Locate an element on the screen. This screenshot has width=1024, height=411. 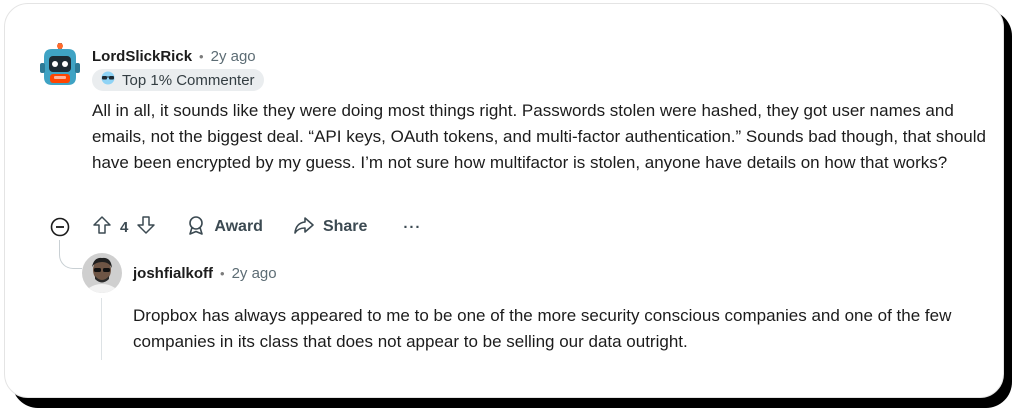
more-options-button: ··· is located at coordinates (412, 227).